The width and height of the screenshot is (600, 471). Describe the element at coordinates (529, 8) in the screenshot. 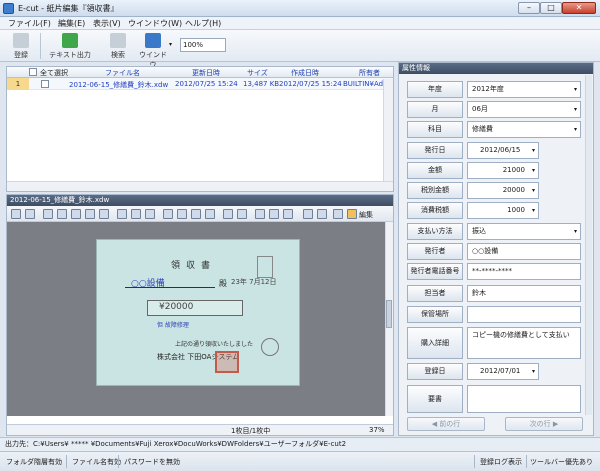

I see `minimize-button: –` at that location.